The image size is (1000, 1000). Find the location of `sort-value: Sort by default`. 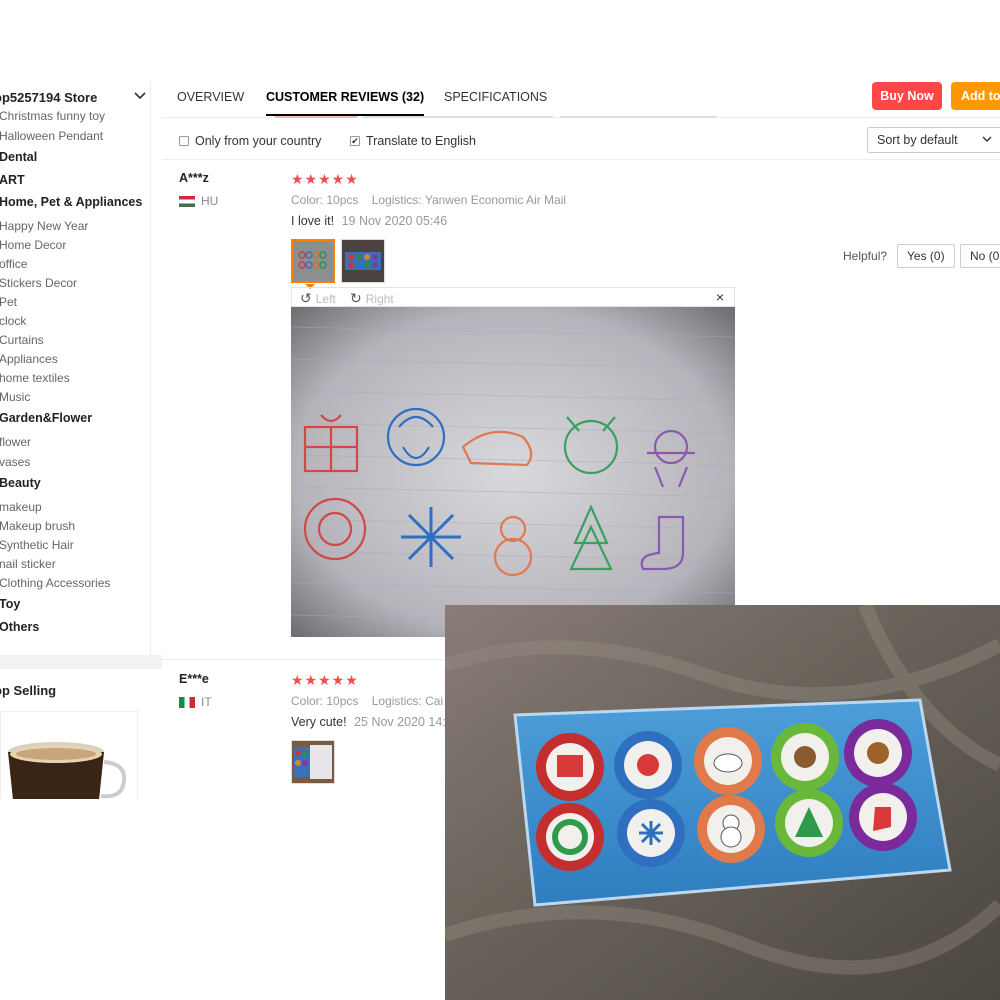

sort-value: Sort by default is located at coordinates (917, 140).